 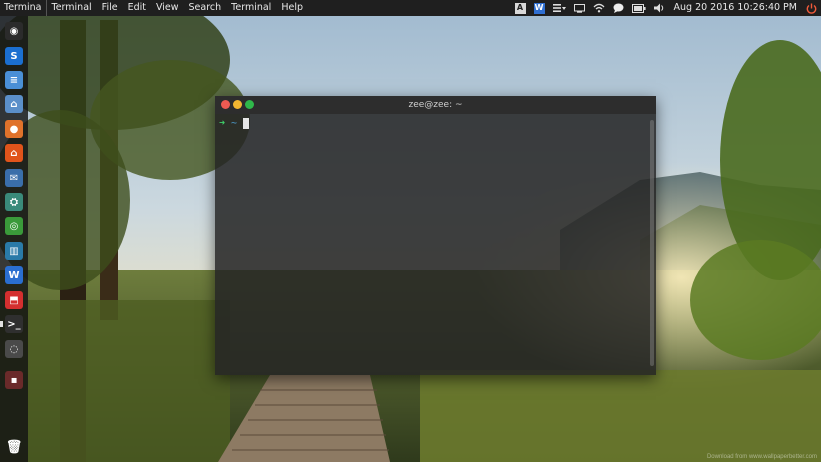 I want to click on battery-indicator, so click(x=638, y=8).